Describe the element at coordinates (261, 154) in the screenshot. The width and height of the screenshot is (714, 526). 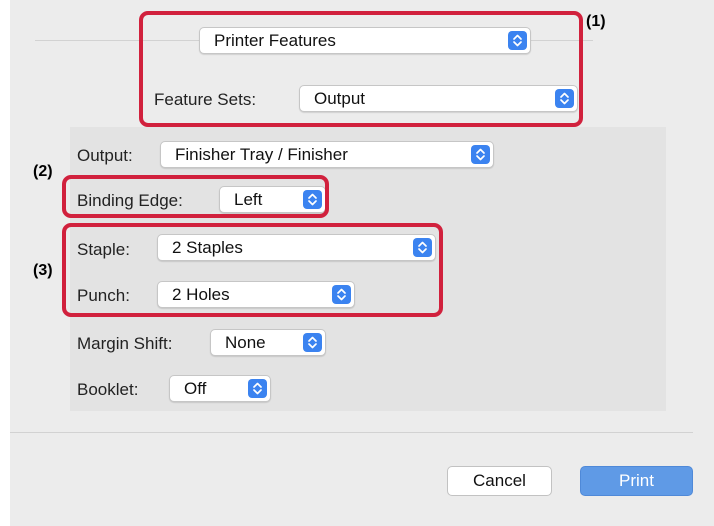
I see `output-value: Finisher Tray / Finisher` at that location.